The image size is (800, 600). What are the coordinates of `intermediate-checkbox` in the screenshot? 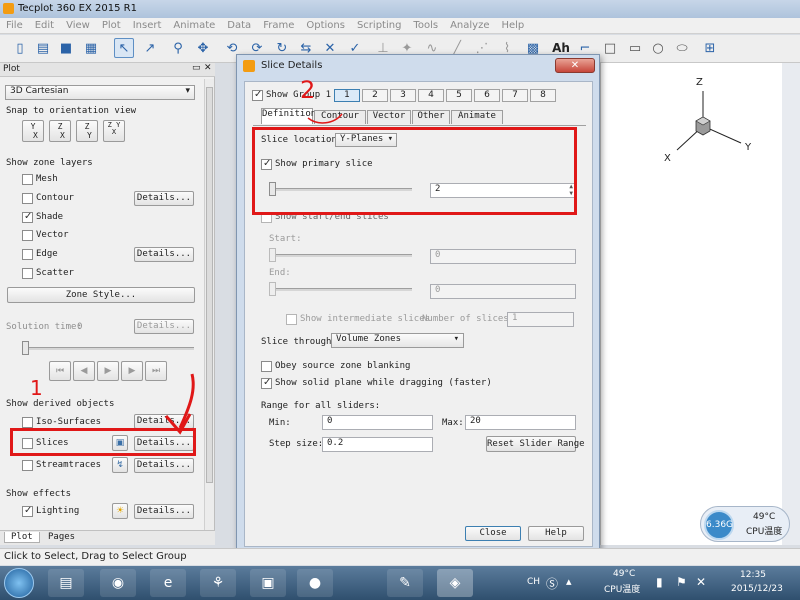 It's located at (291, 319).